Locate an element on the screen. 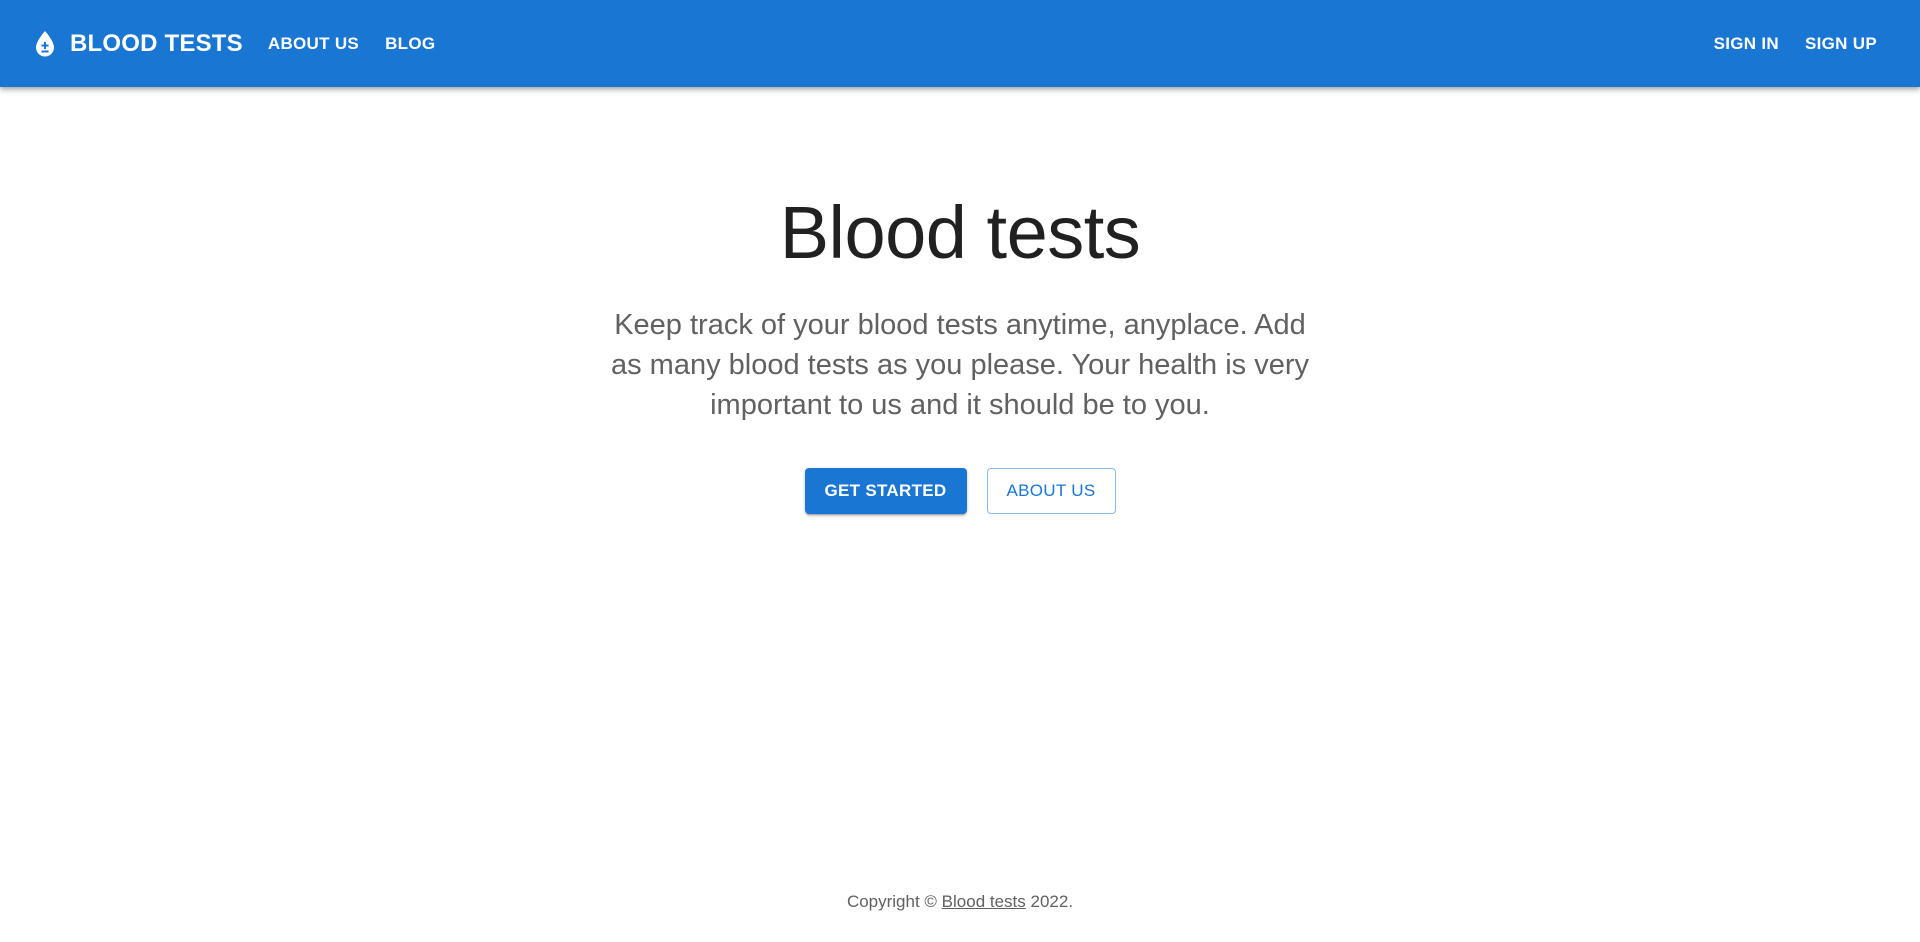 This screenshot has height=942, width=1920. footer-copyright: Copyright © Blood tests 2022. is located at coordinates (960, 902).